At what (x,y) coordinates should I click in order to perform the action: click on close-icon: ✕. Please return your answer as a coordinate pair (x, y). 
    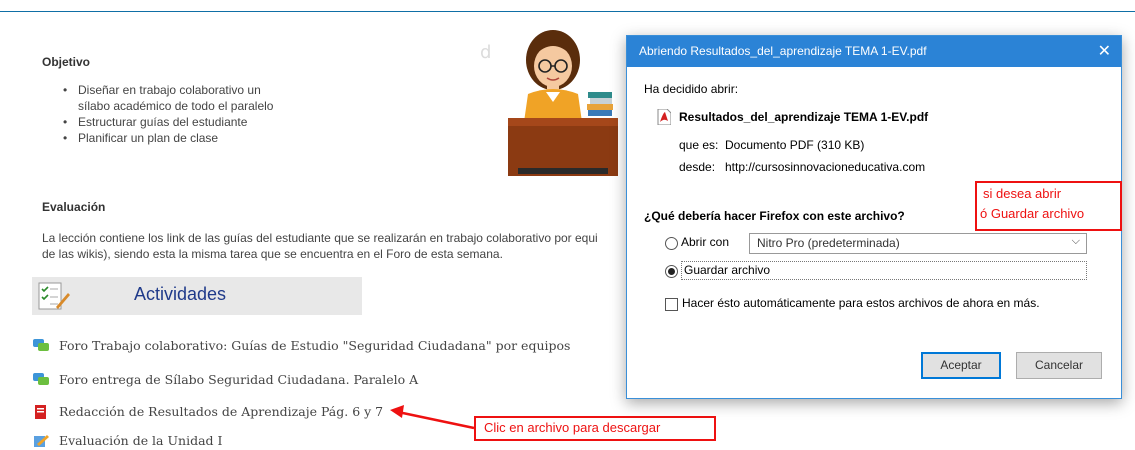
    Looking at the image, I should click on (1104, 51).